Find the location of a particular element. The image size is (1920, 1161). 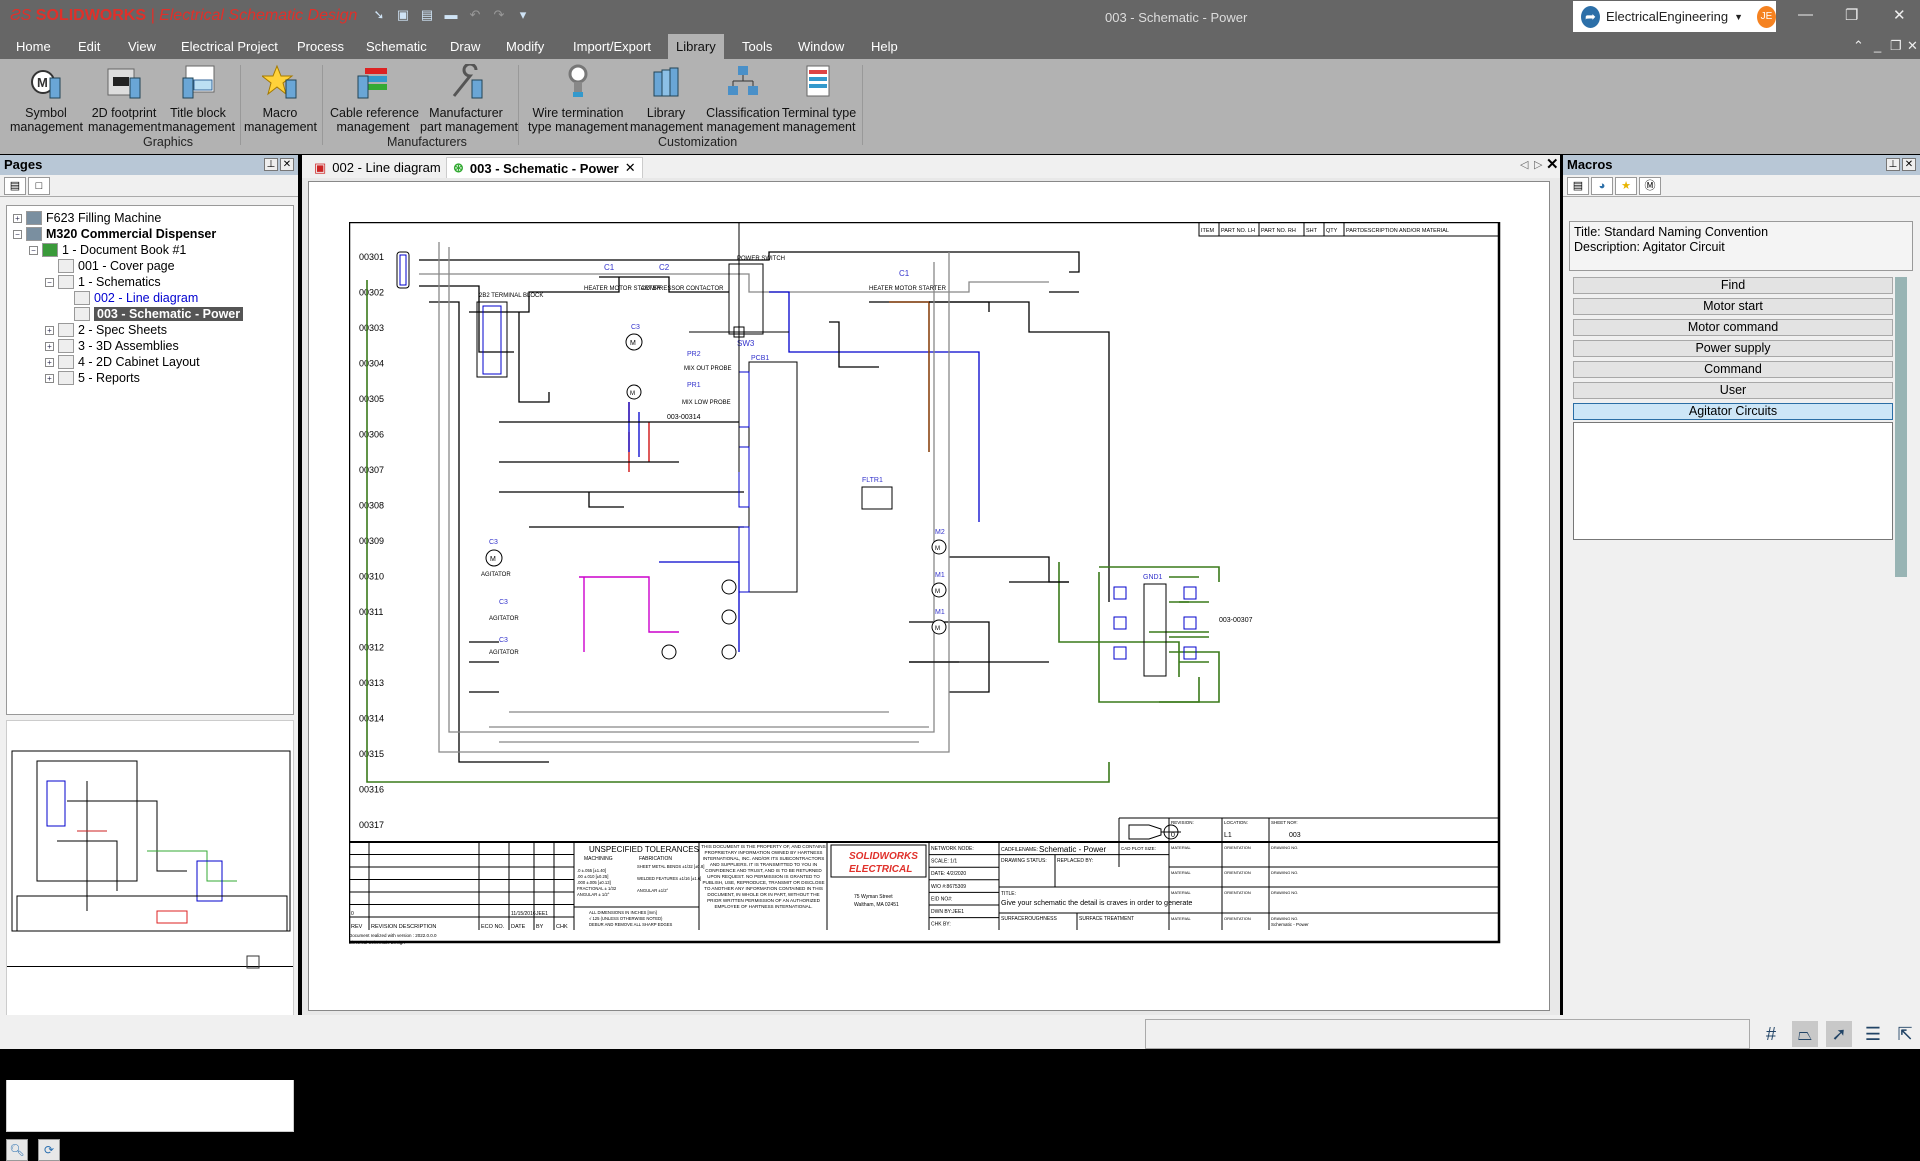

terminal-type-management-button: Terminal type management is located at coordinates (819, 99).